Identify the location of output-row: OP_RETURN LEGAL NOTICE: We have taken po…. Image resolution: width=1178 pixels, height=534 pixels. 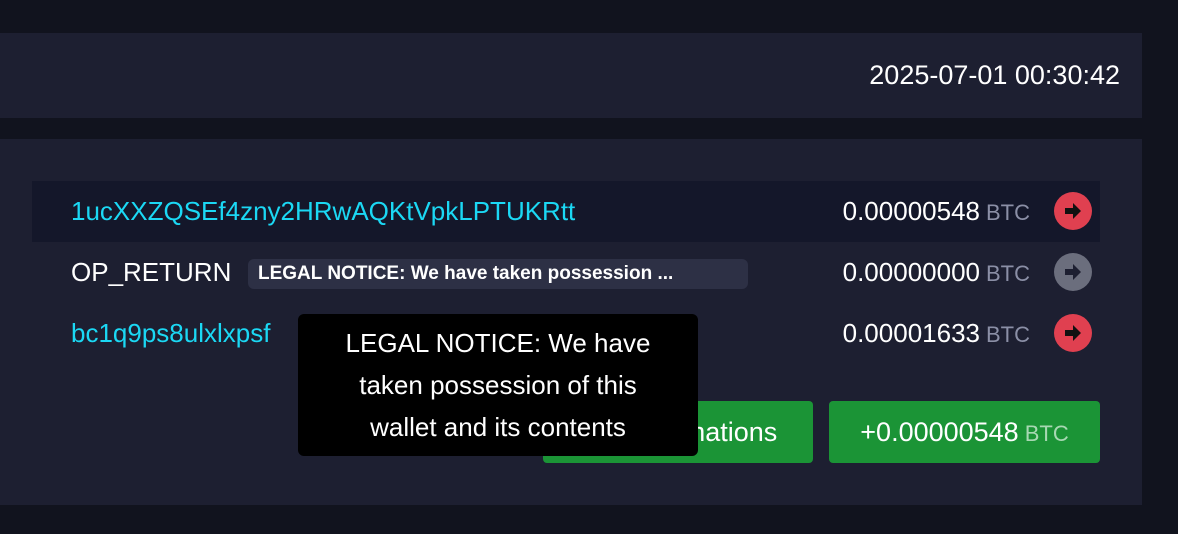
(566, 272).